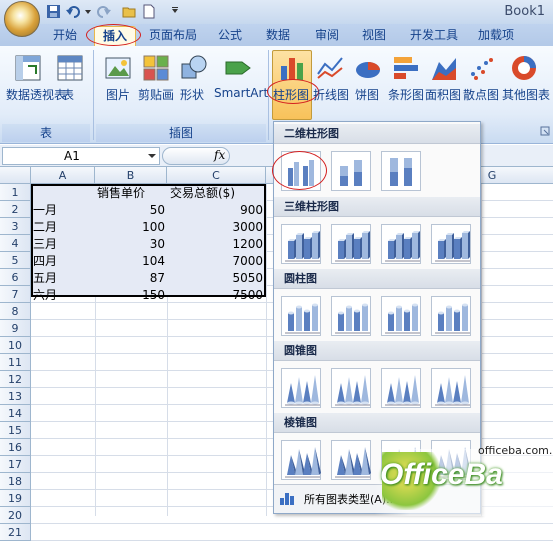  Describe the element at coordinates (15, 345) in the screenshot. I see `row-header-10: 10` at that location.